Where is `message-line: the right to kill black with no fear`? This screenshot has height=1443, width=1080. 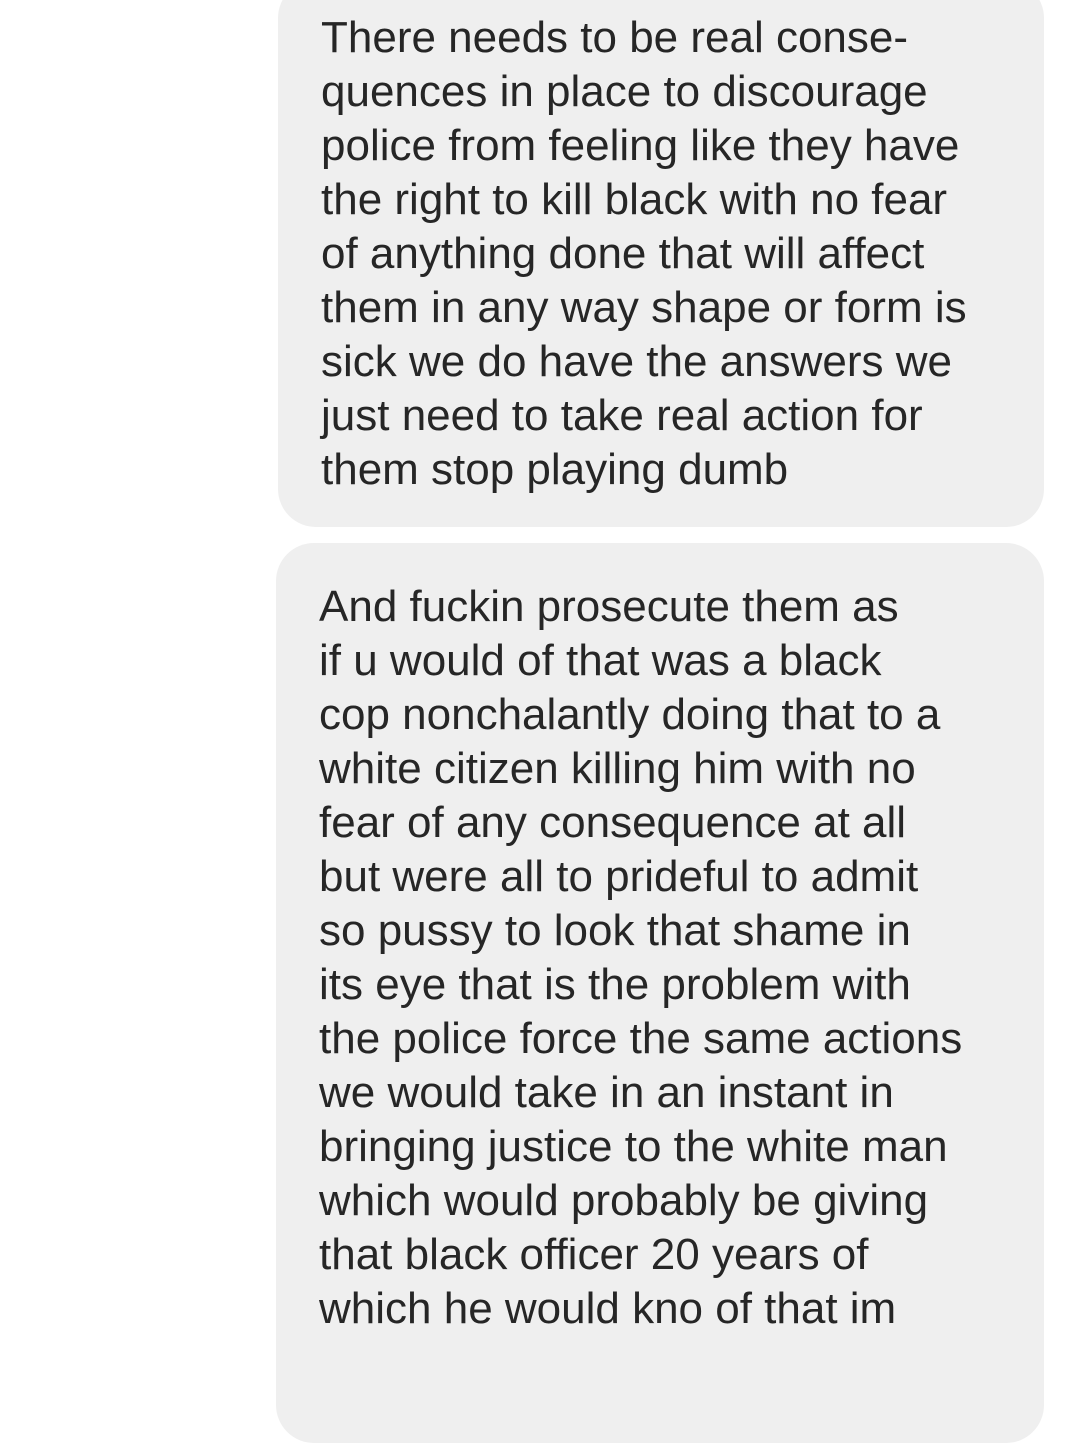 message-line: the right to kill black with no fear is located at coordinates (634, 199).